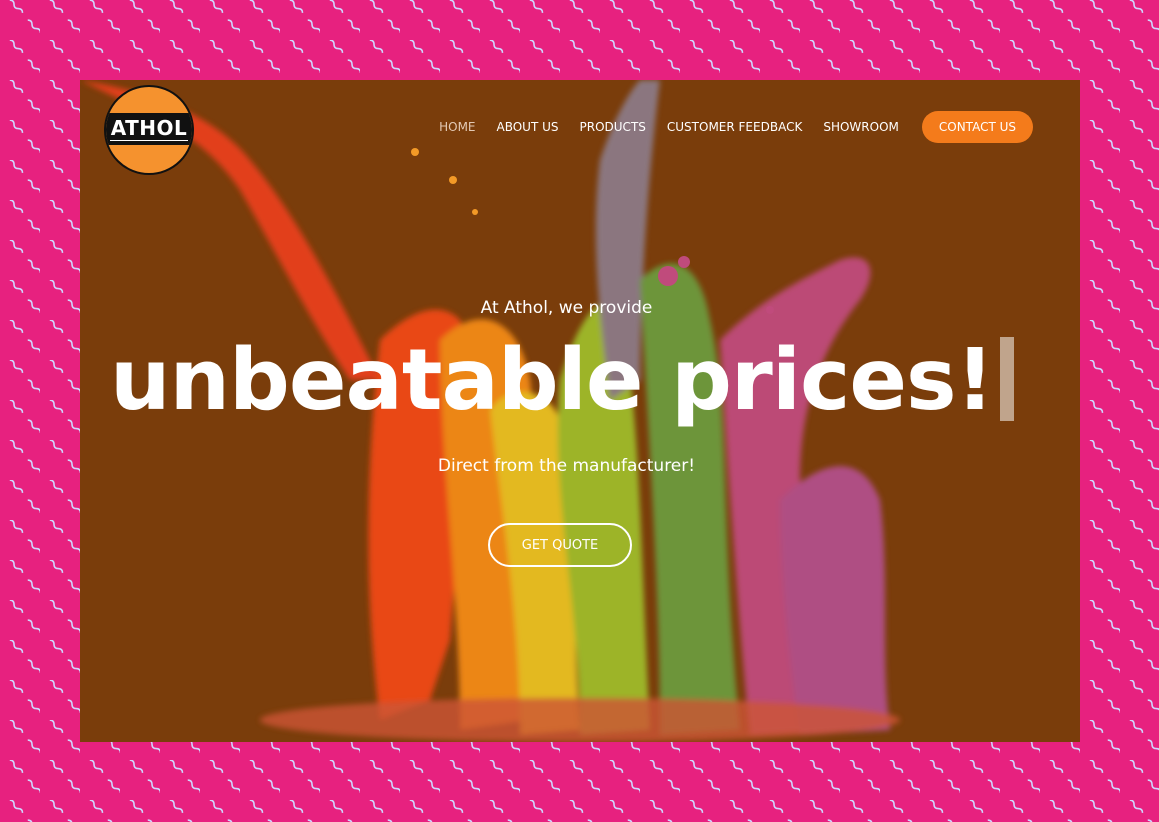  I want to click on hero-headline: unbeatable prices!, so click(552, 380).